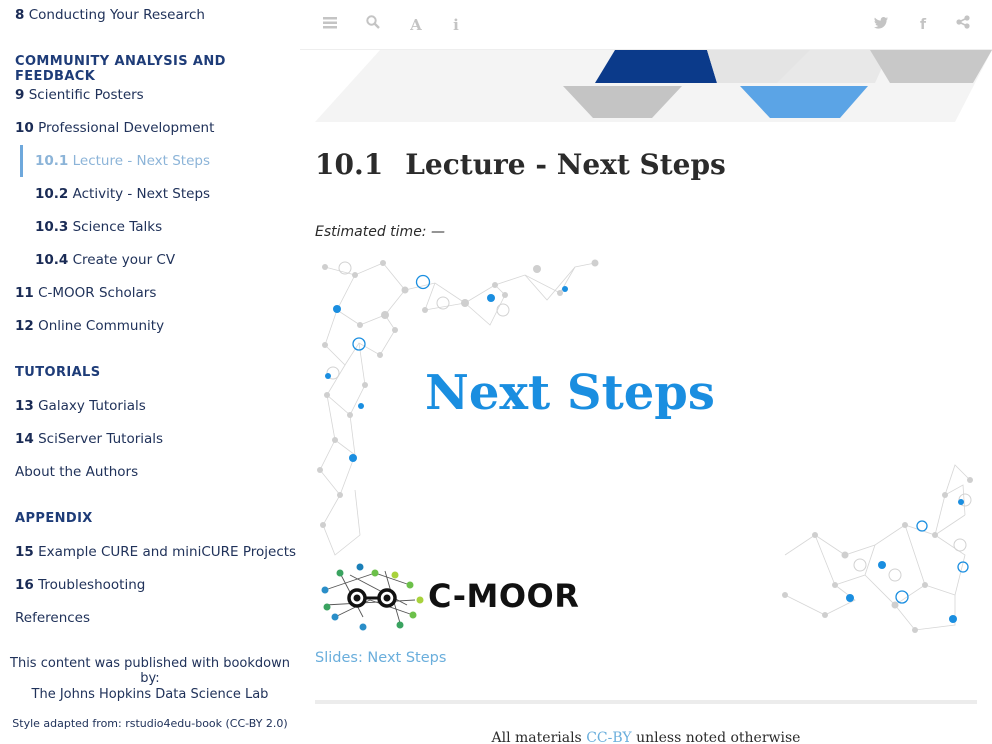  I want to click on sidebar-item-14: 14 SciServer Tutorials, so click(89, 439).